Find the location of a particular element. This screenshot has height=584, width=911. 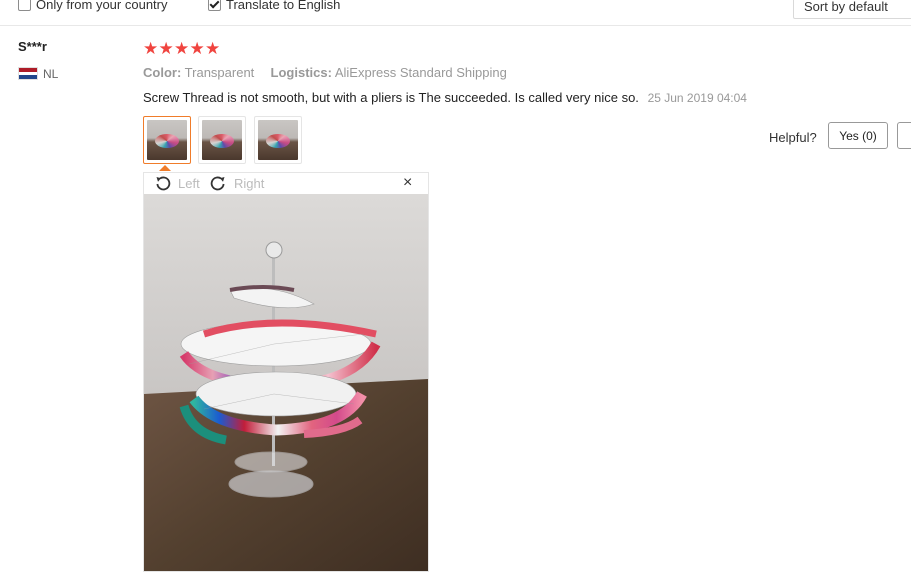

nl-flag-icon is located at coordinates (28, 73).